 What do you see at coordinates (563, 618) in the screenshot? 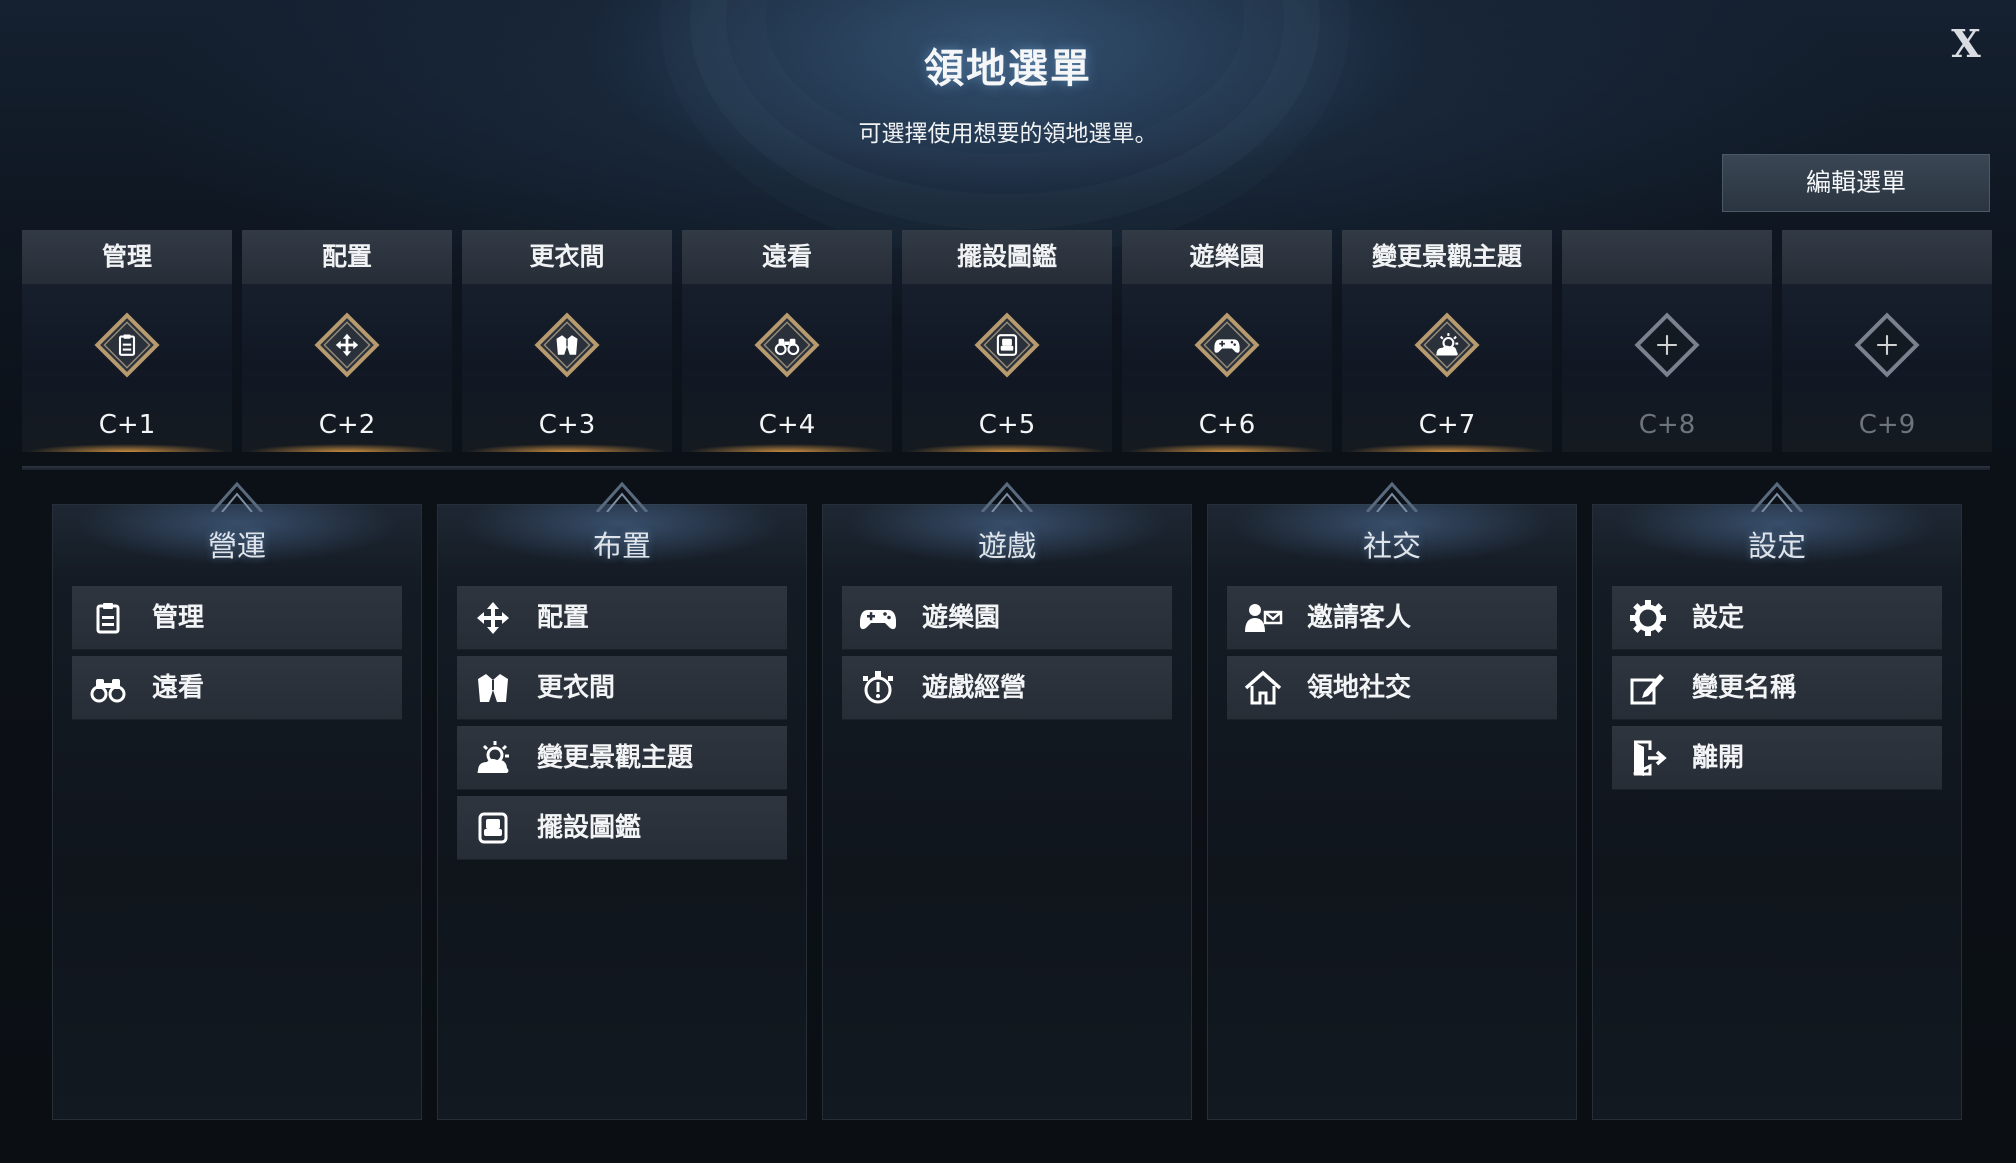
I see `menu-item-label: 配置` at bounding box center [563, 618].